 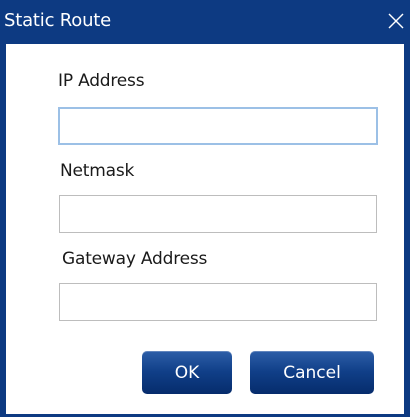 What do you see at coordinates (58, 20) in the screenshot?
I see `dialog-title: Static Route` at bounding box center [58, 20].